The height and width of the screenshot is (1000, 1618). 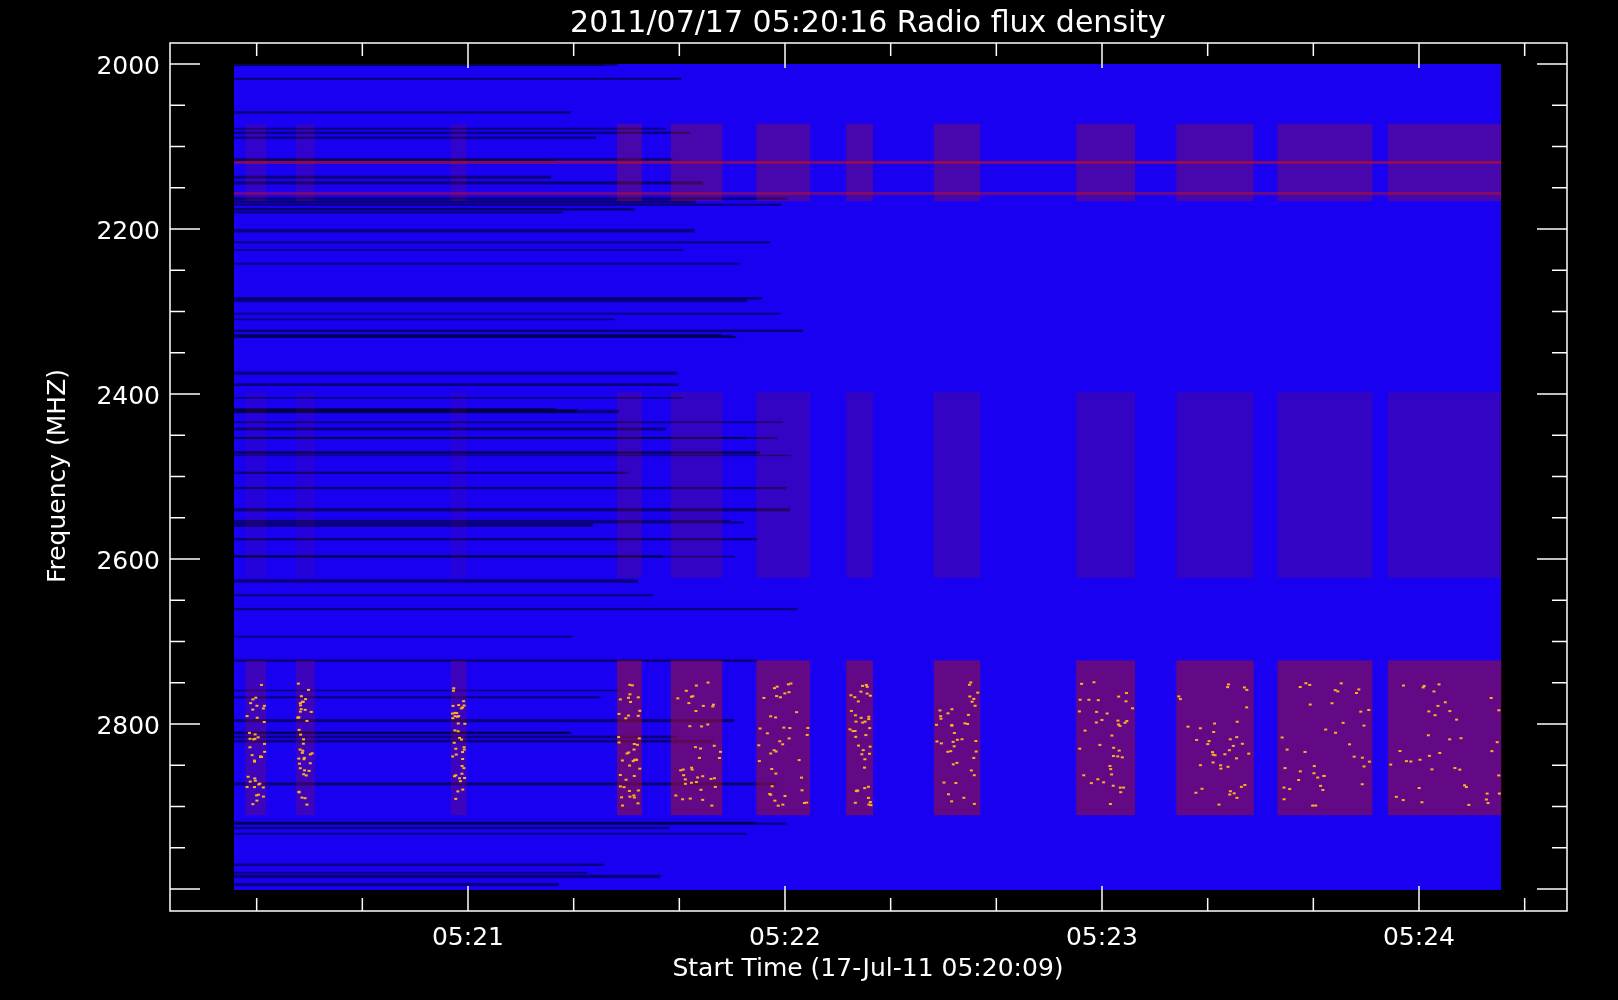 What do you see at coordinates (468, 936) in the screenshot?
I see `x-tick-label: 05:21` at bounding box center [468, 936].